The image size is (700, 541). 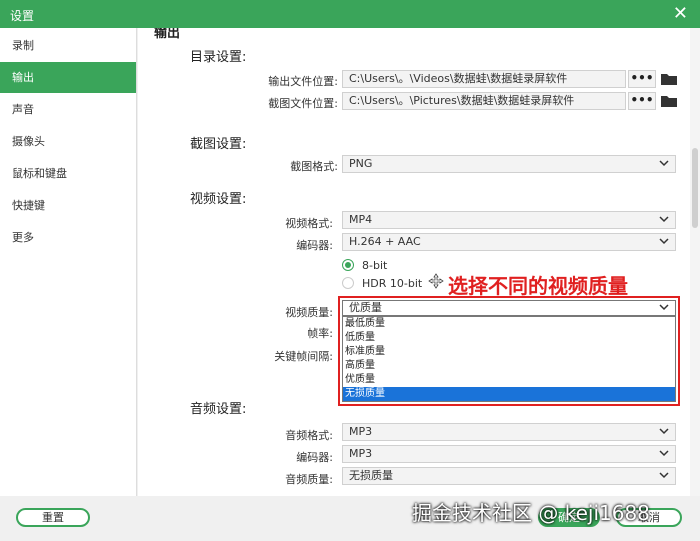 What do you see at coordinates (509, 242) in the screenshot?
I see `video-encoder-select: H.264 + AAC` at bounding box center [509, 242].